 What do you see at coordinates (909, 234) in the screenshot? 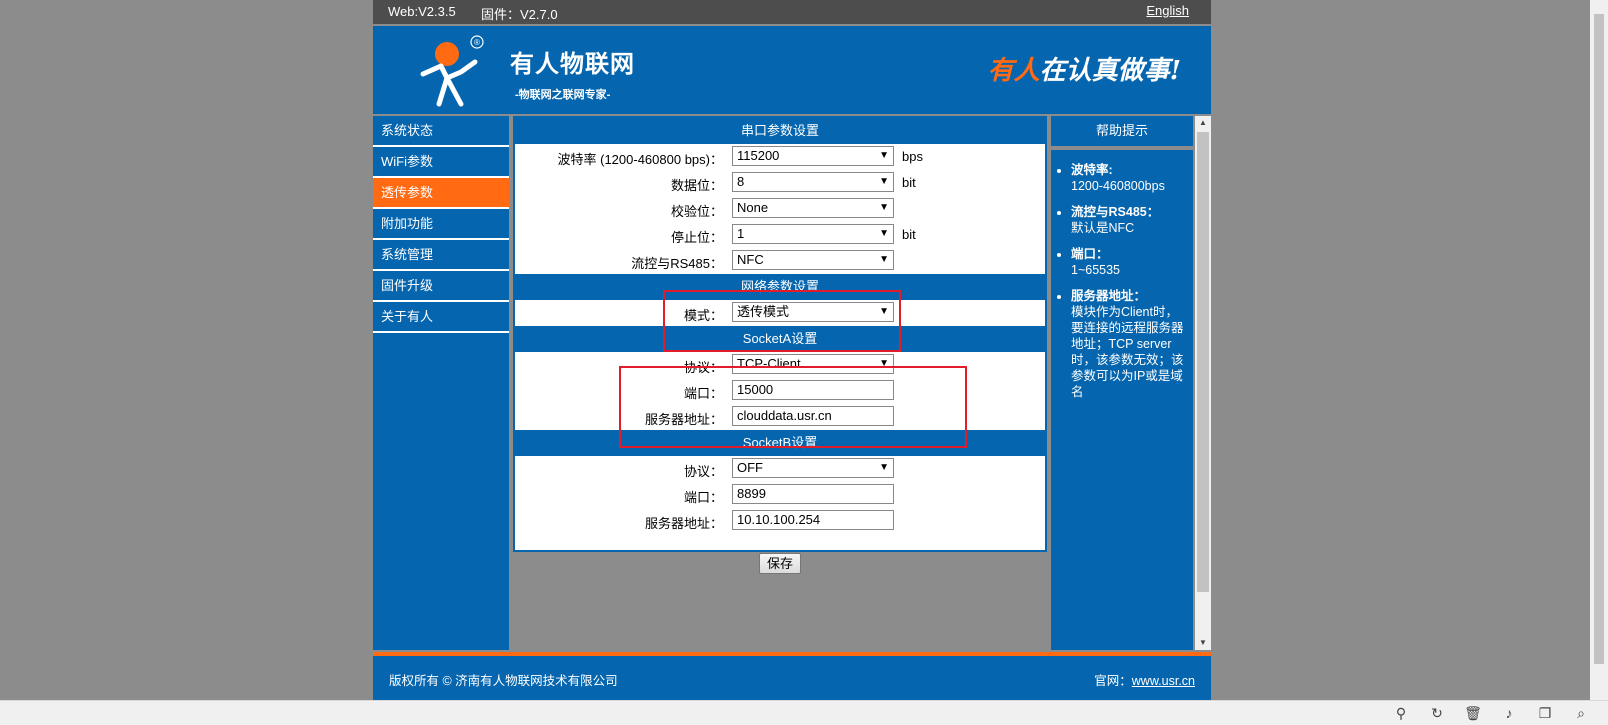
I see `stopbits-unit: bit` at bounding box center [909, 234].